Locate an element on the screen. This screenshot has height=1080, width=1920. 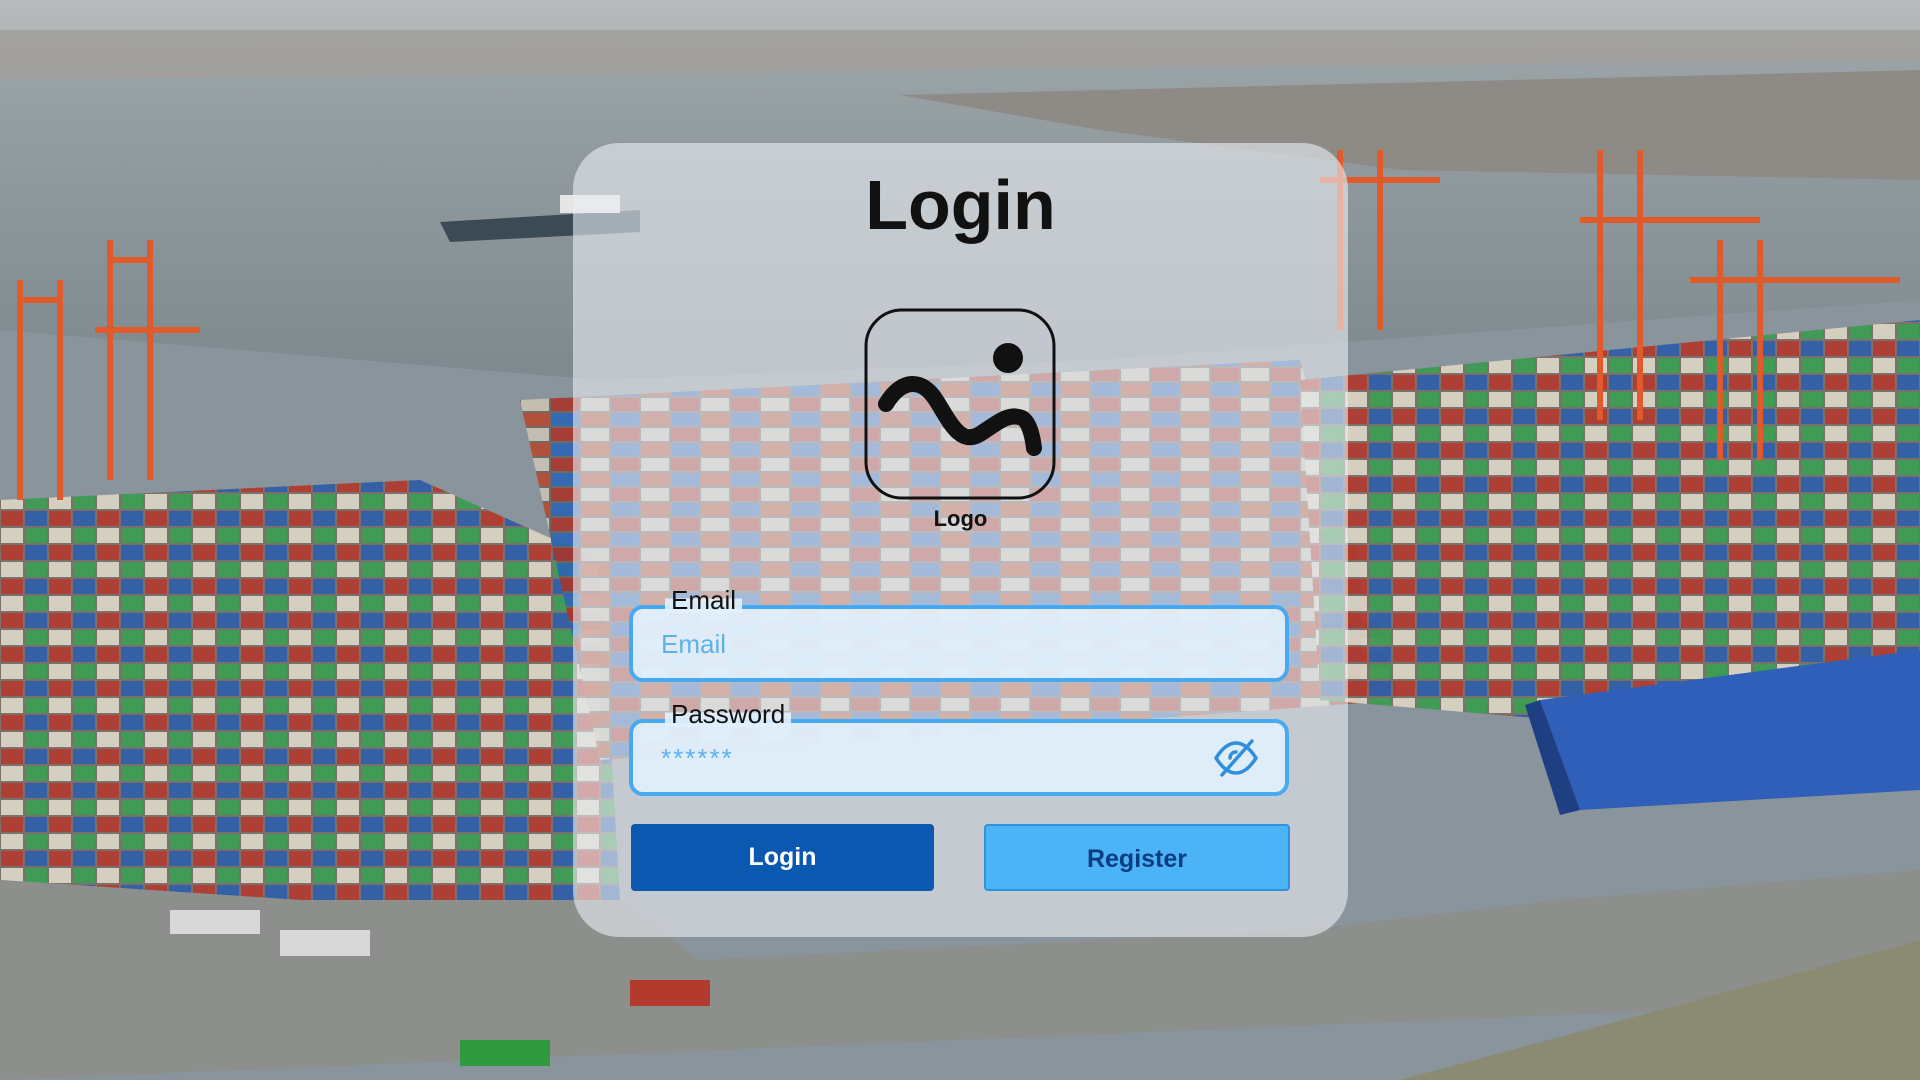
email-input is located at coordinates (931, 644).